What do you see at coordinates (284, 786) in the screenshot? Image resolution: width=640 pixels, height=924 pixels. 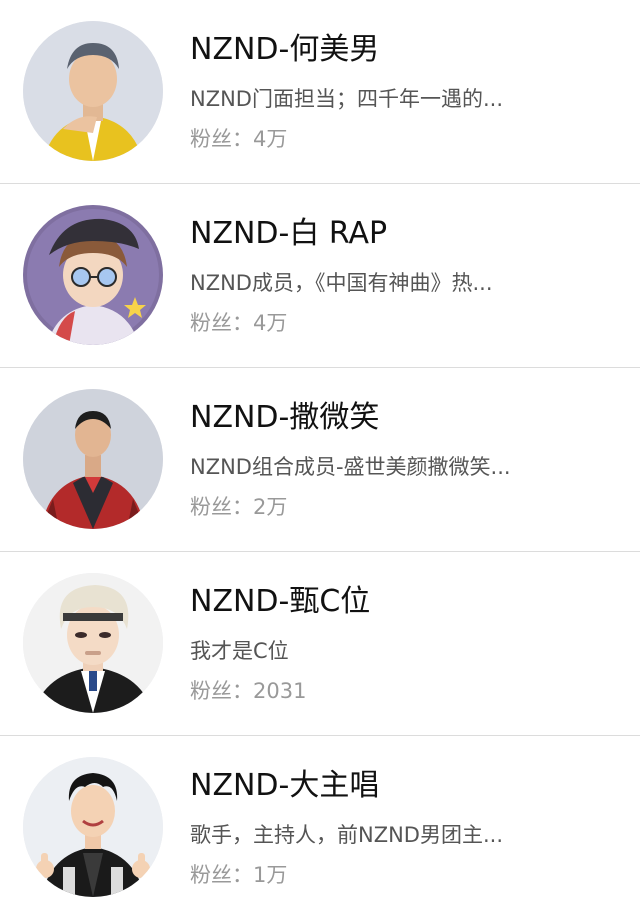 I see `user-name: NZND-大主唱` at bounding box center [284, 786].